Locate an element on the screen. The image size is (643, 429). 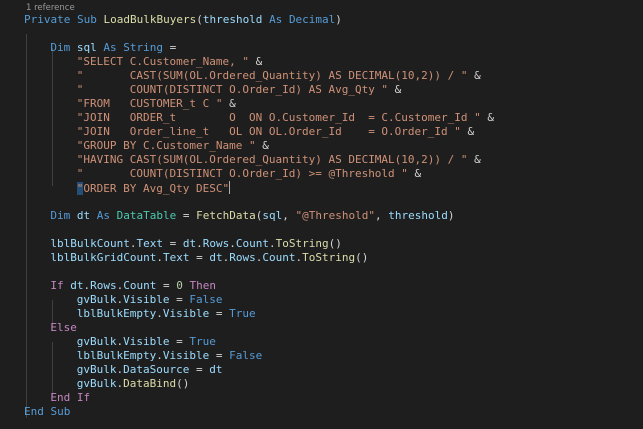
code-line: gvBulk.Visible = False is located at coordinates (150, 300).